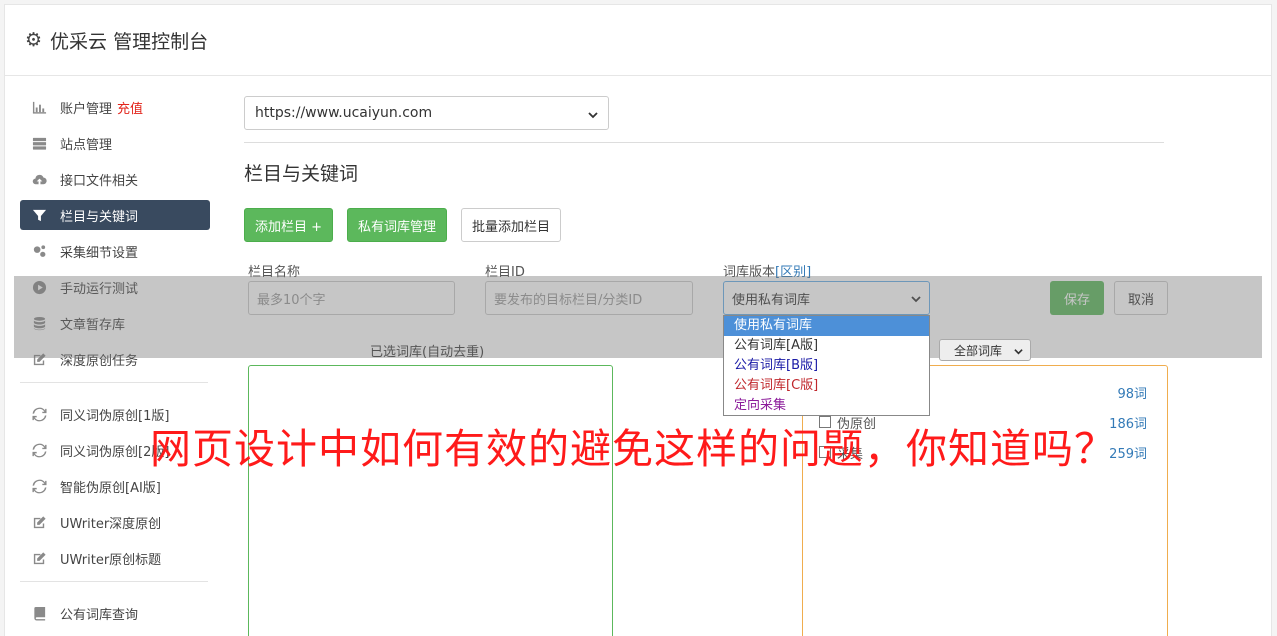 The height and width of the screenshot is (636, 1277). I want to click on dropdown-option: 公有词库[A版], so click(826, 346).